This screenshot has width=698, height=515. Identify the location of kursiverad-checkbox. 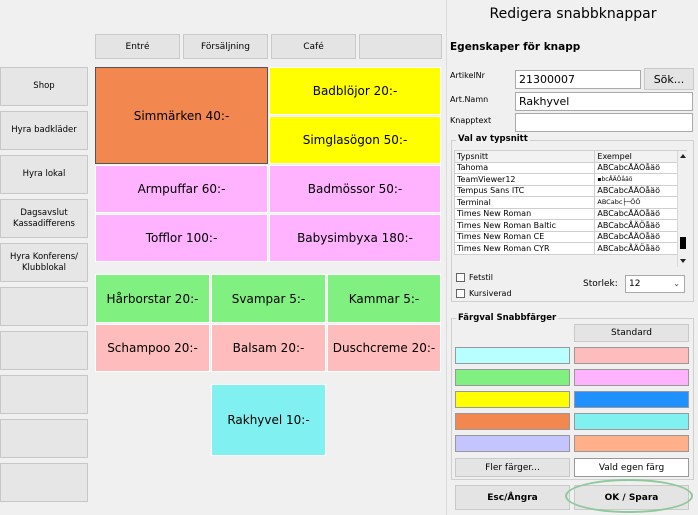
(460, 293).